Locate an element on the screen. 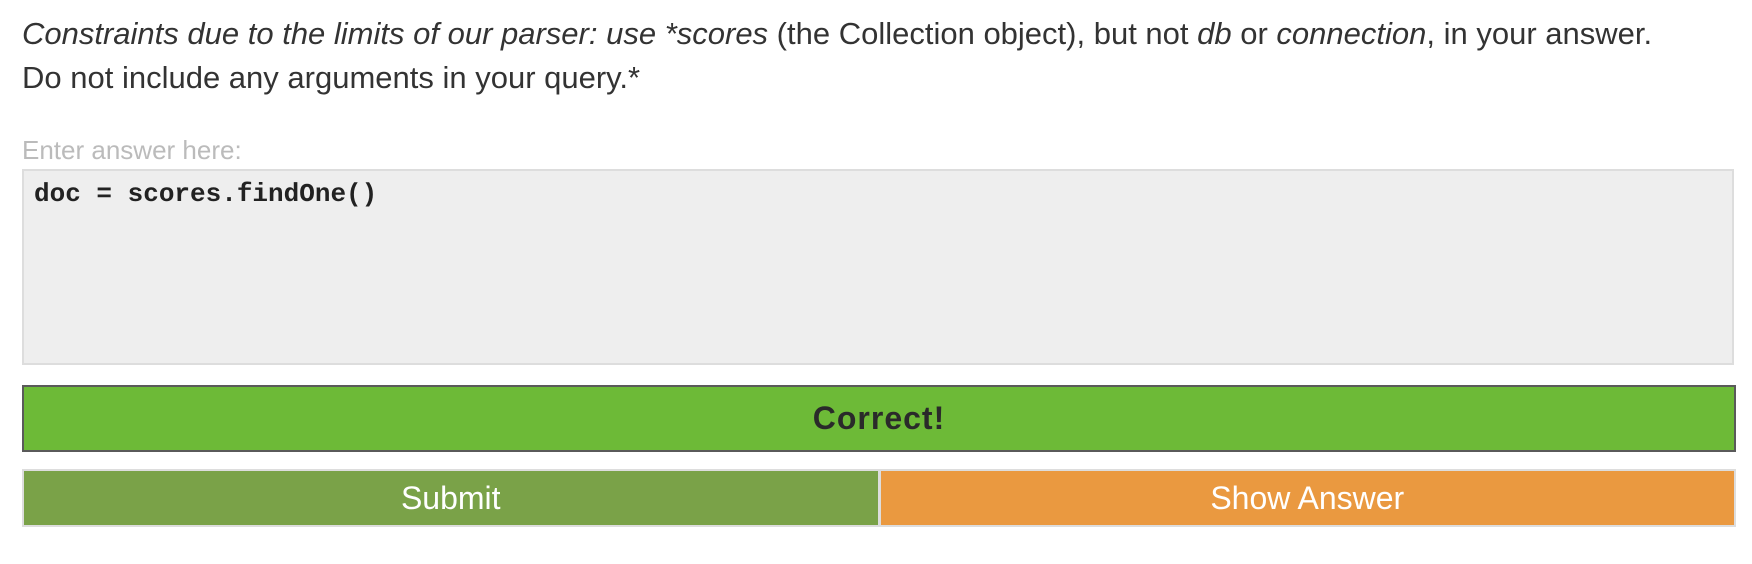 The width and height of the screenshot is (1752, 564). submit-button: Submit is located at coordinates (452, 498).